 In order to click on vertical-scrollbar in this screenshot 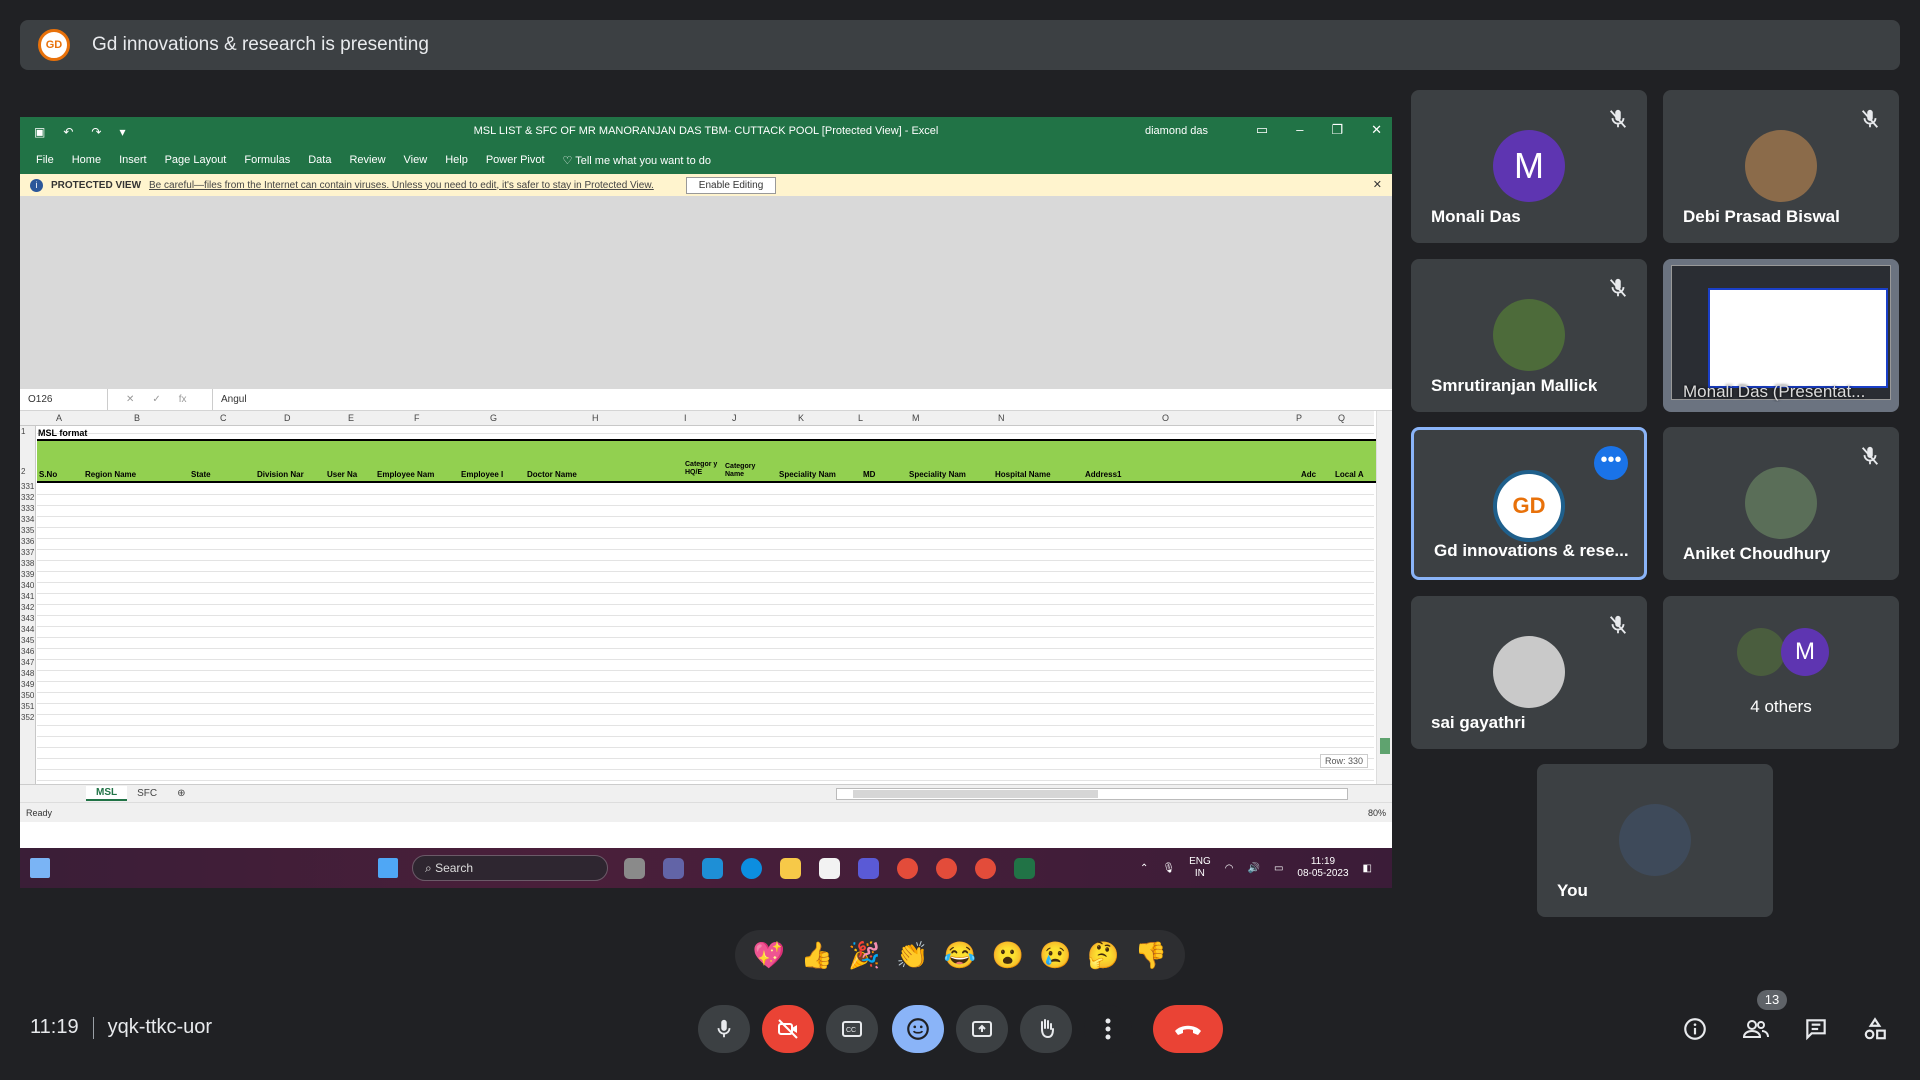, I will do `click(1384, 597)`.